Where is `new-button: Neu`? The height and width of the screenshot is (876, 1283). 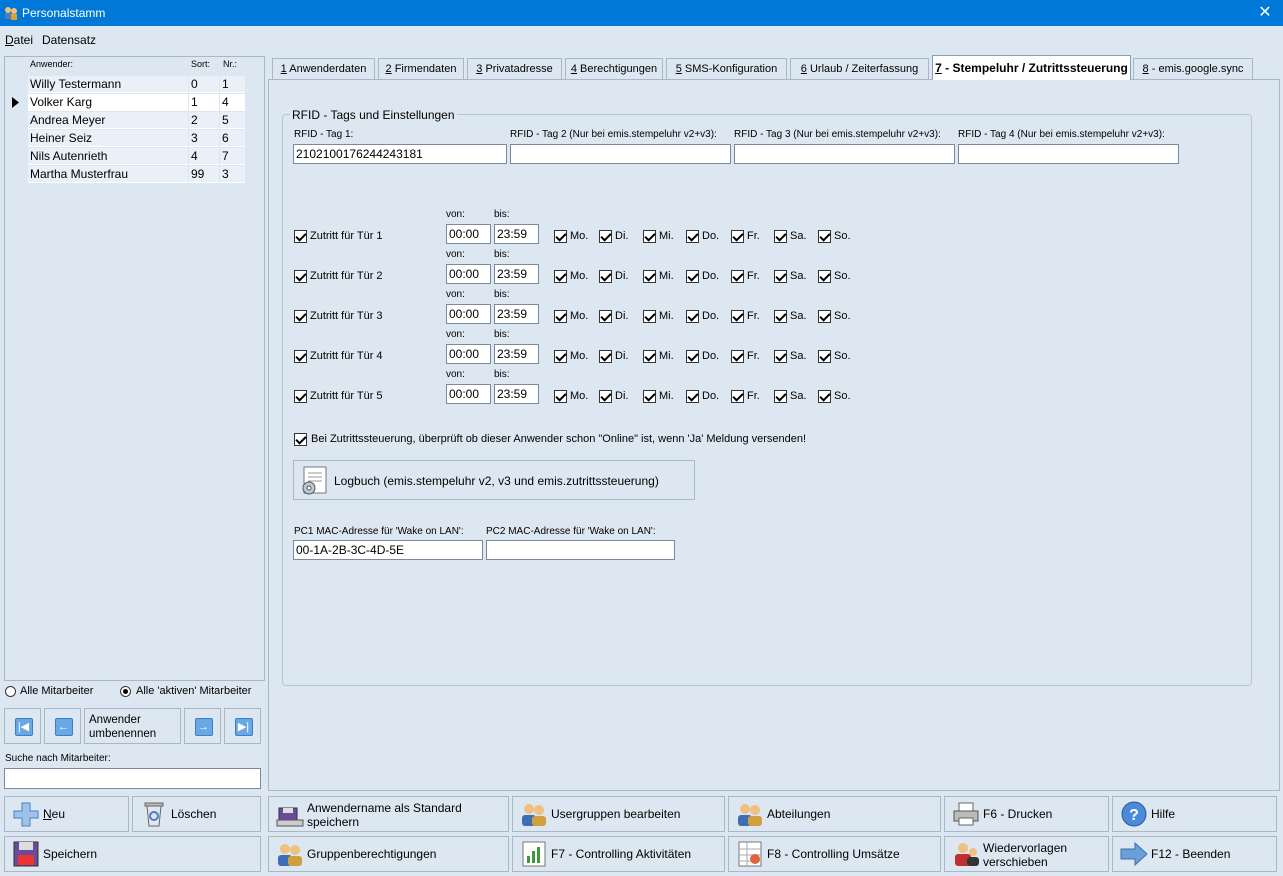
new-button: Neu is located at coordinates (66, 814).